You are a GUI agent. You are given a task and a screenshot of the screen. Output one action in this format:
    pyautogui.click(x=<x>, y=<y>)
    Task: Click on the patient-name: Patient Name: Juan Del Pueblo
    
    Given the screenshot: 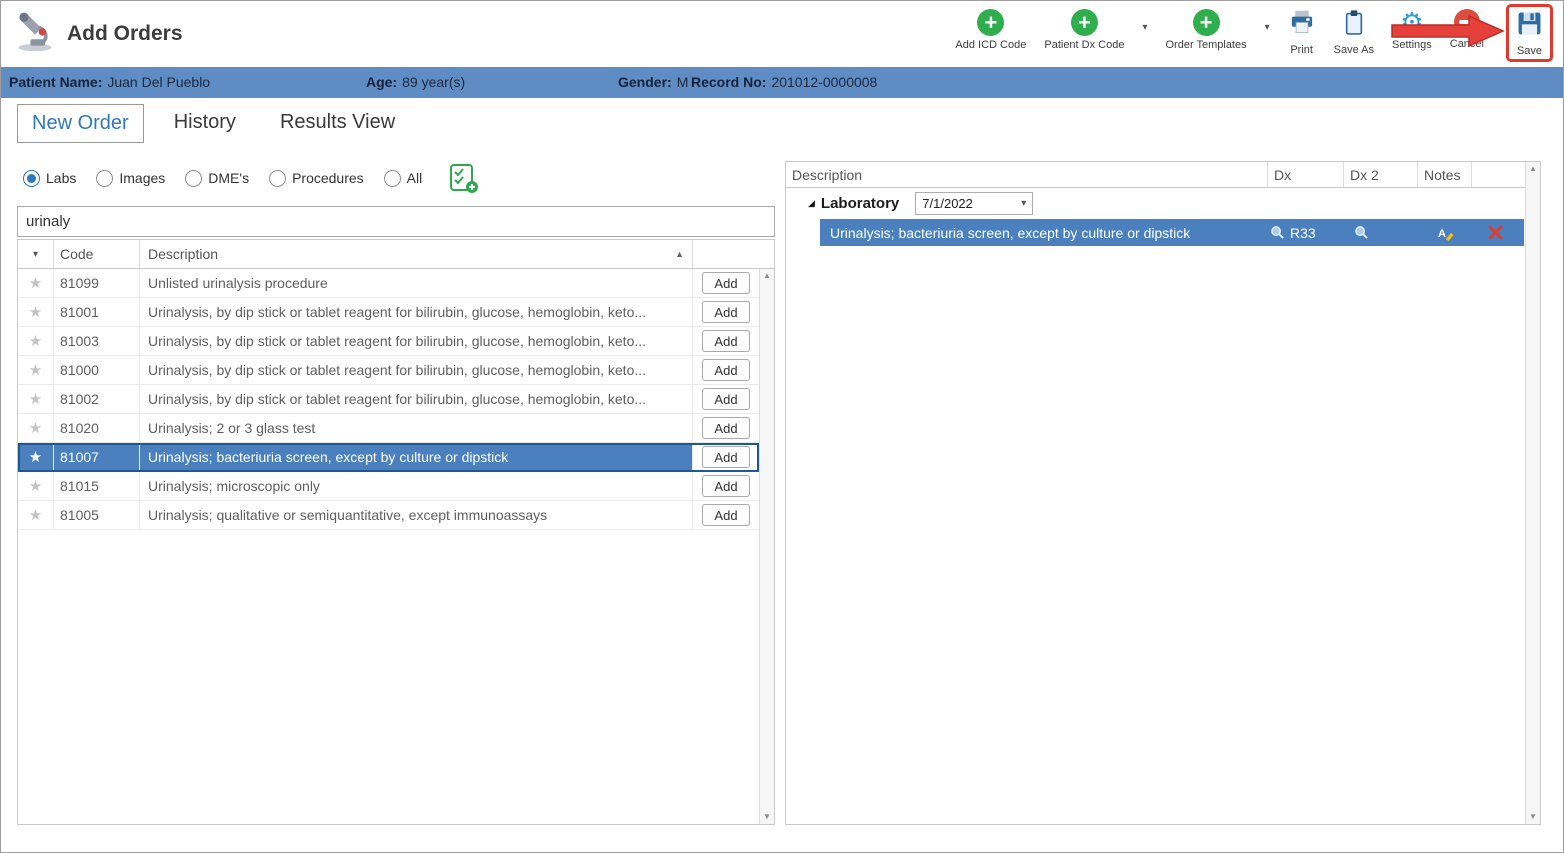 What is the action you would take?
    pyautogui.click(x=110, y=82)
    